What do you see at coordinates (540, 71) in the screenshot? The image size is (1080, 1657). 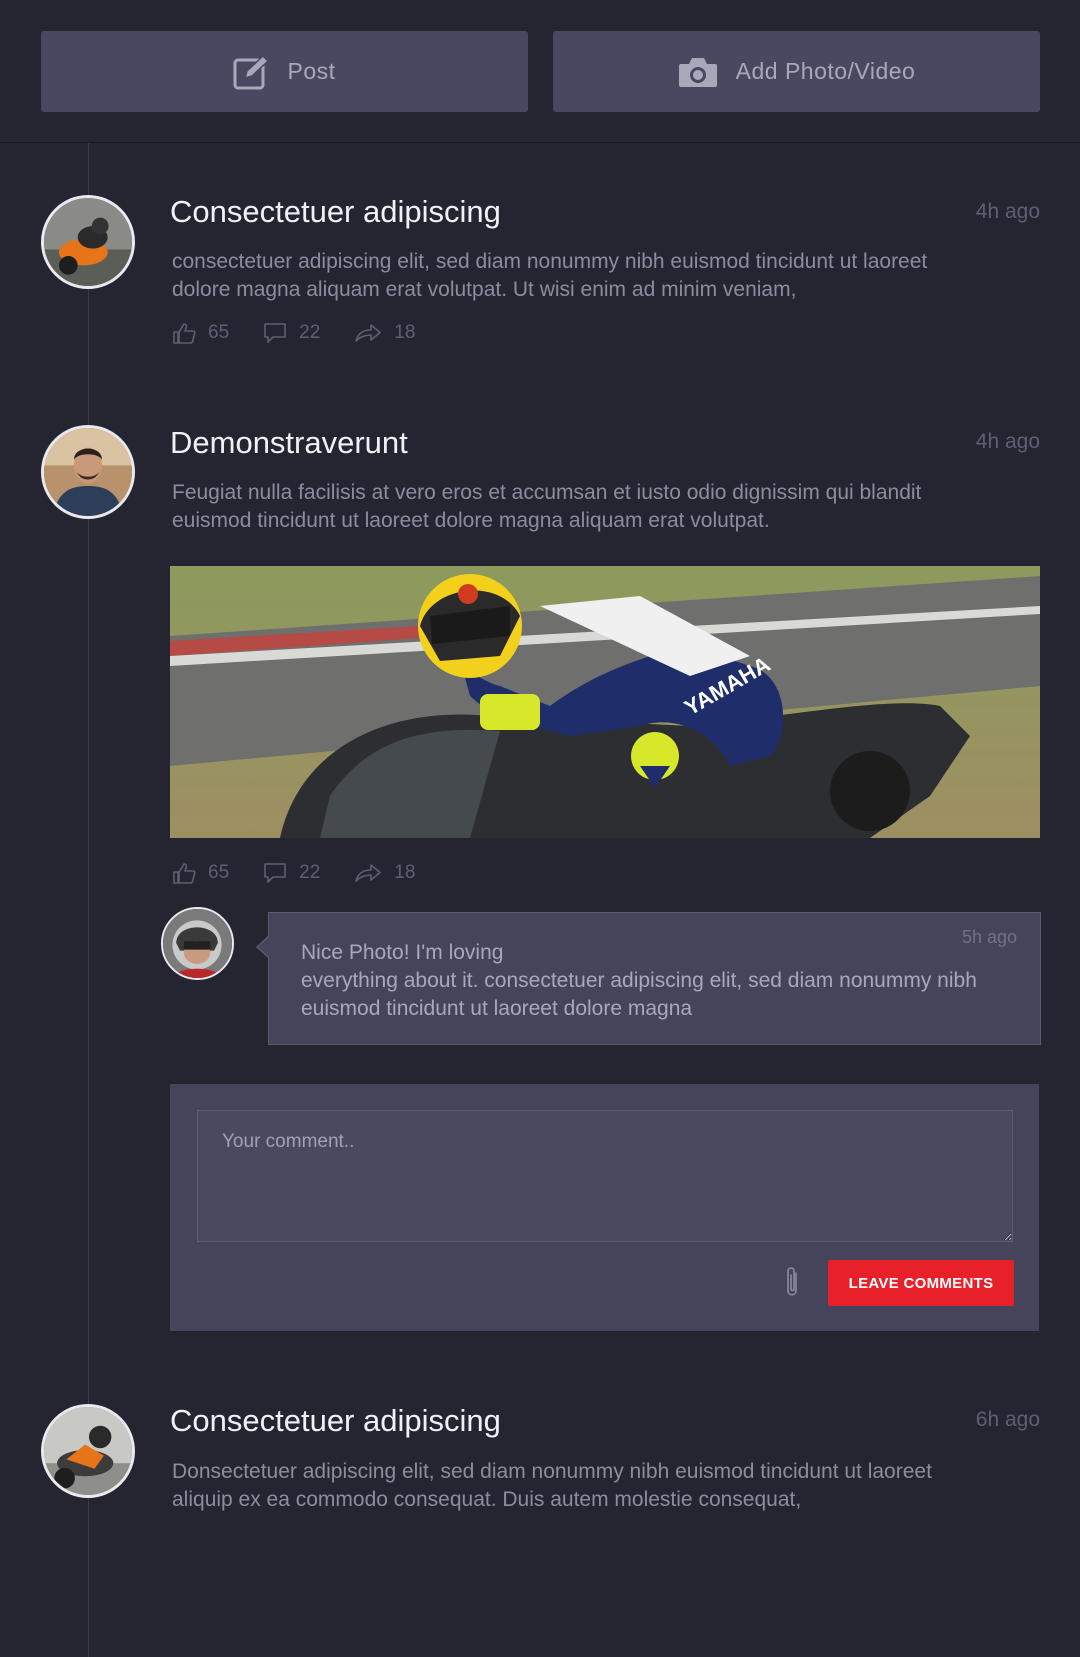 I see `composer-toolbar: Post Add Photo/Video` at bounding box center [540, 71].